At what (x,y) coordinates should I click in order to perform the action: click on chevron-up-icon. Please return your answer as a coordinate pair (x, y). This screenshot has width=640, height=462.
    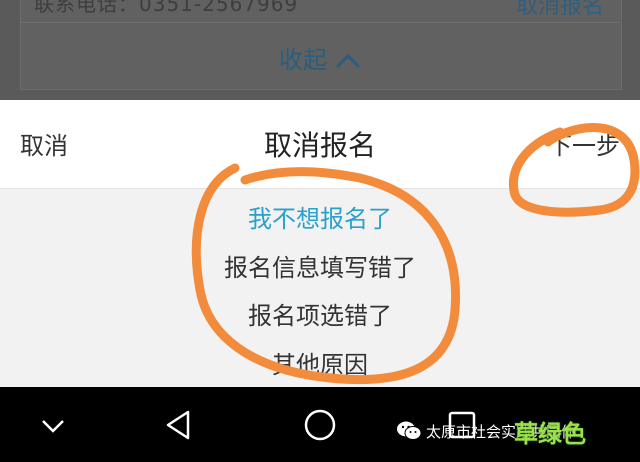
    Looking at the image, I should click on (348, 61).